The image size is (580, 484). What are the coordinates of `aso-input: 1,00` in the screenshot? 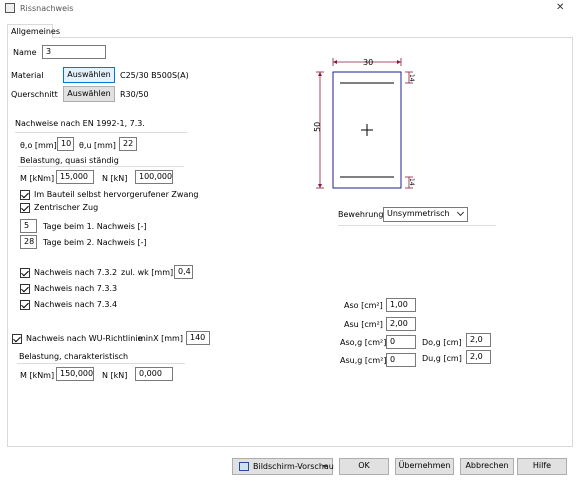 It's located at (401, 305).